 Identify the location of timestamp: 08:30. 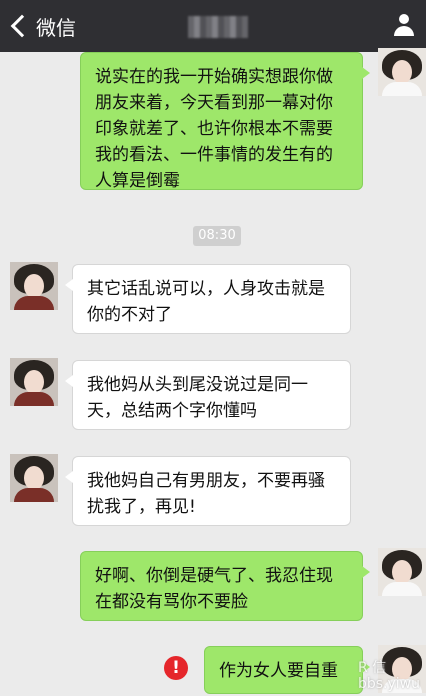
(217, 236).